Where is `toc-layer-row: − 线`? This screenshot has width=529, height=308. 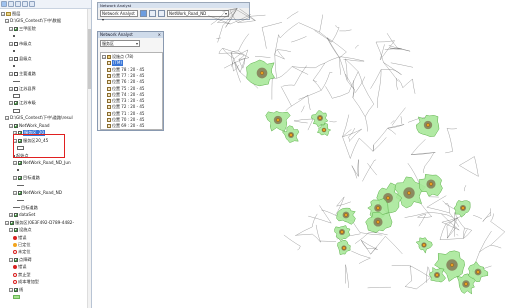 toc-layer-row: − 线 is located at coordinates (16, 290).